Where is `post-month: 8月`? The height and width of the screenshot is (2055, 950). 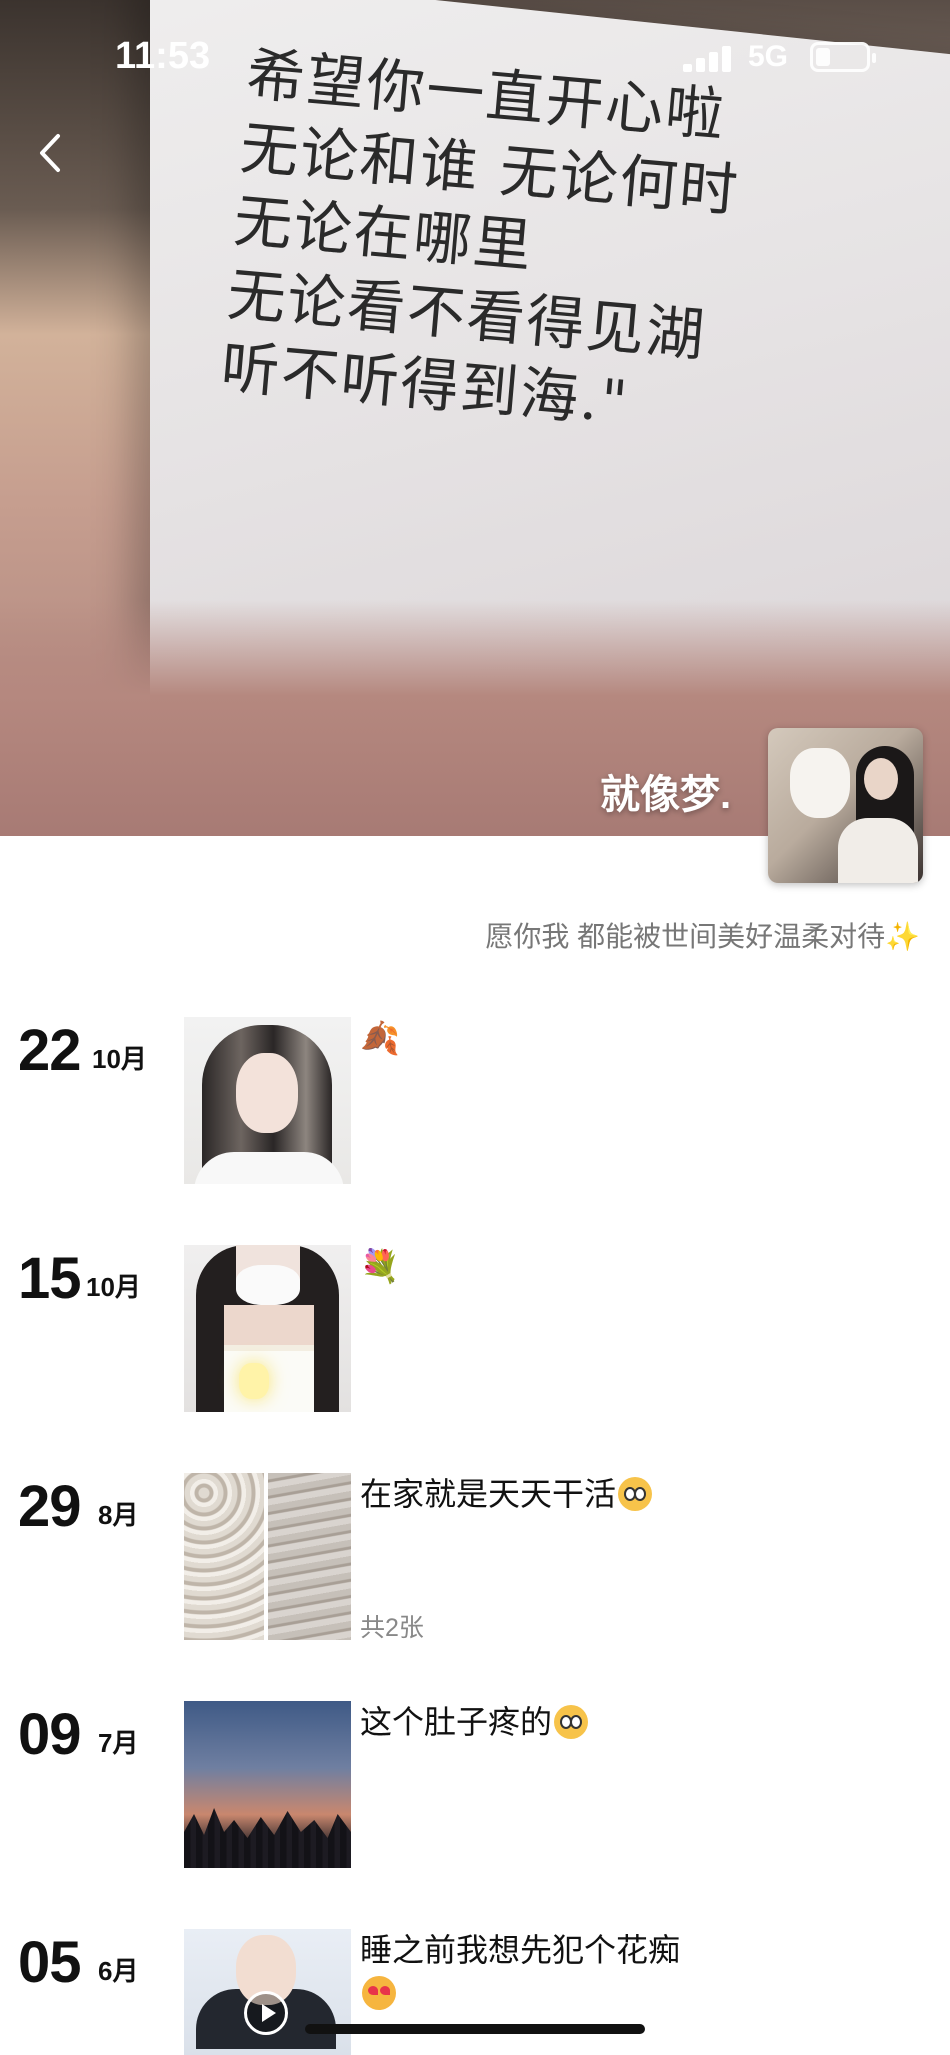 post-month: 8月 is located at coordinates (118, 1515).